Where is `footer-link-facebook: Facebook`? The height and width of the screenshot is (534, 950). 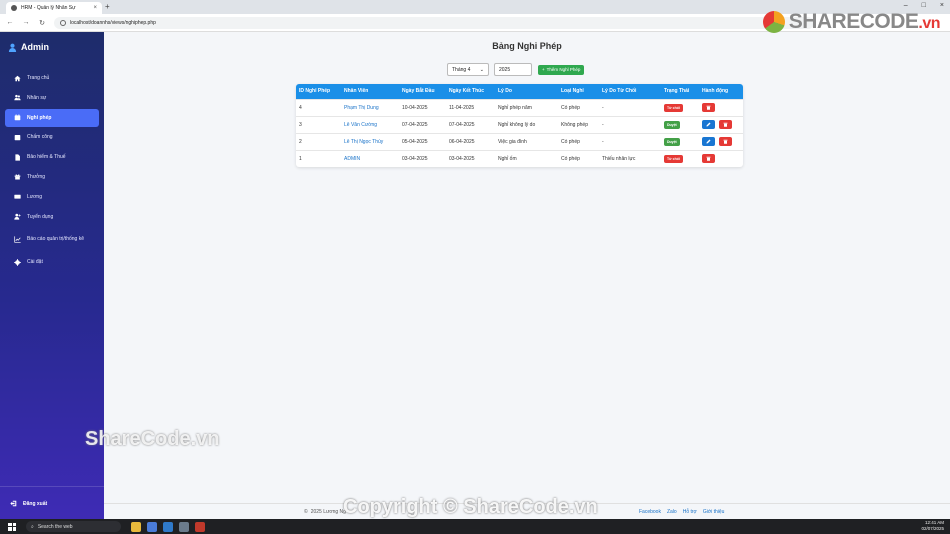 footer-link-facebook: Facebook is located at coordinates (650, 512).